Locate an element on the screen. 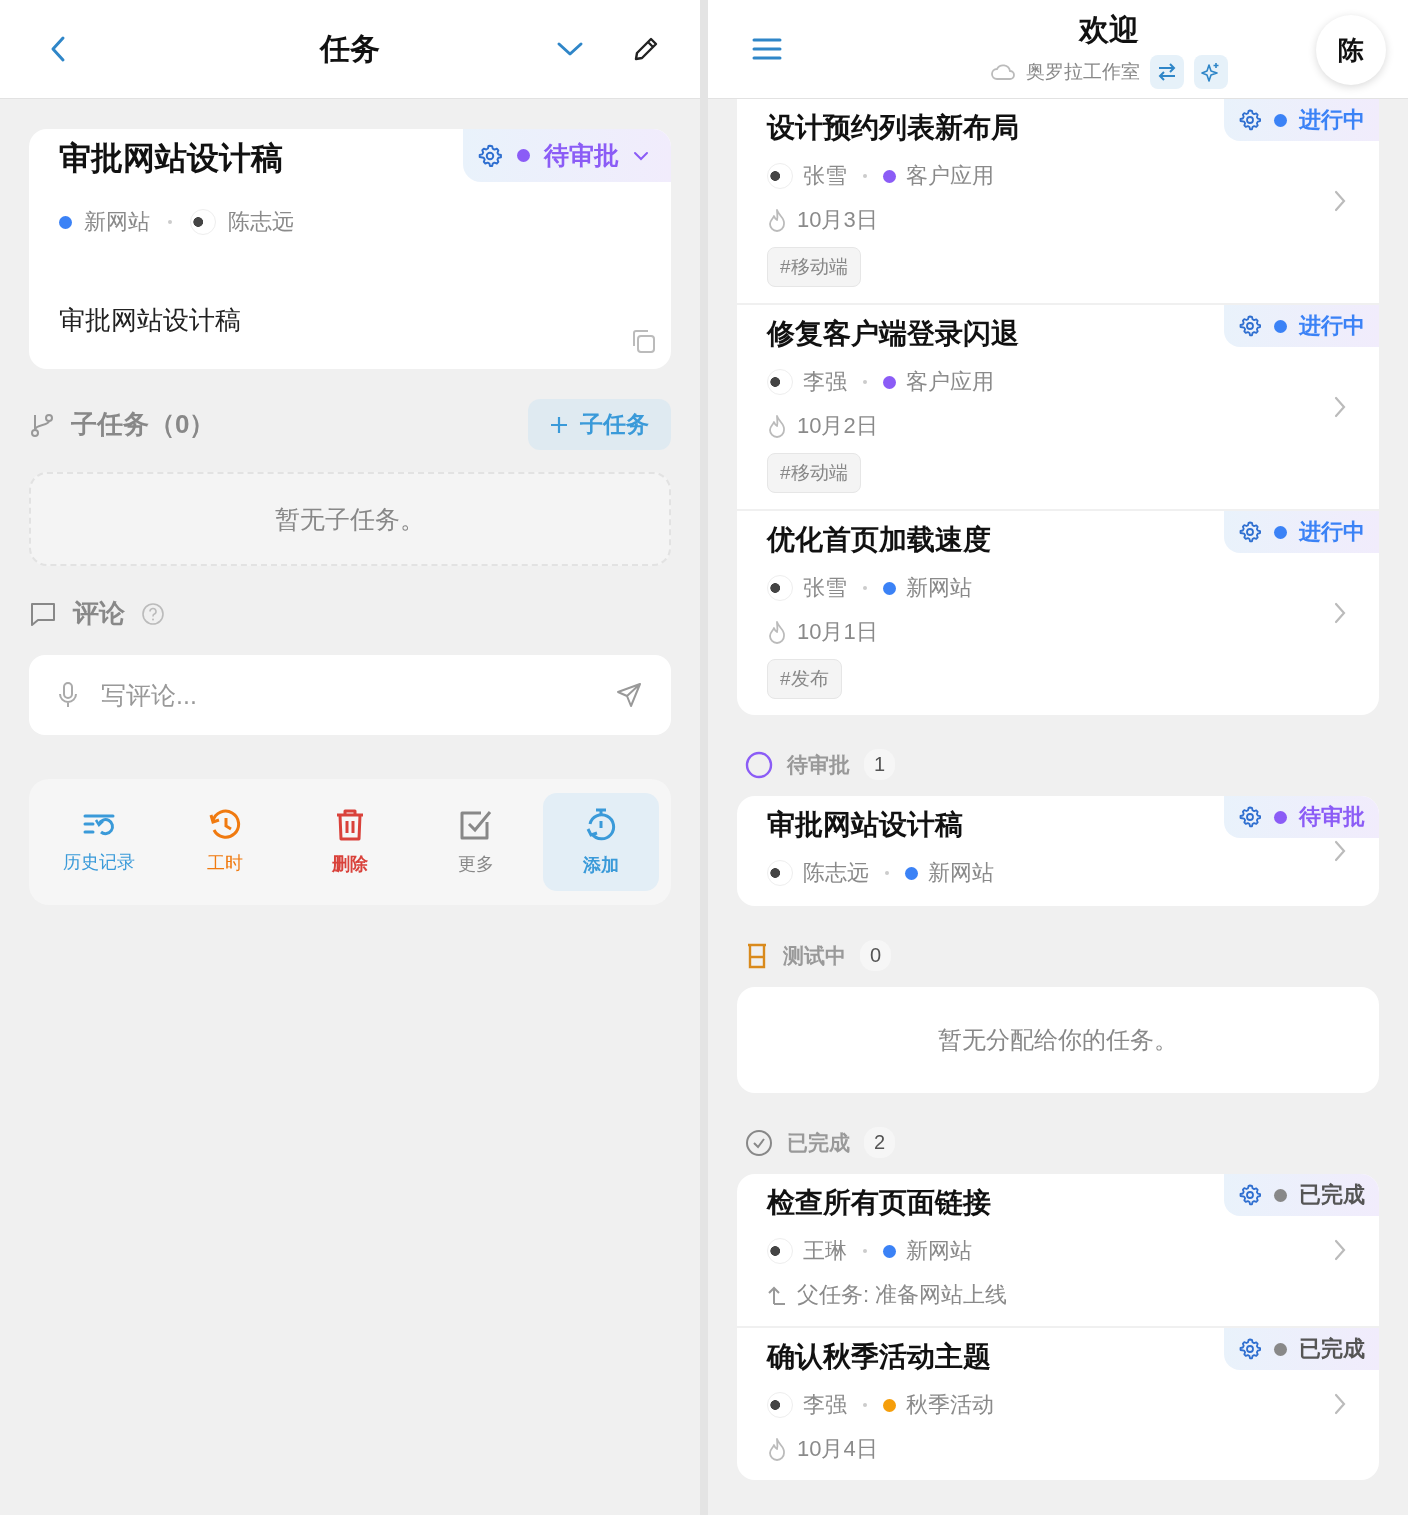  check-circle-icon is located at coordinates (759, 1142).